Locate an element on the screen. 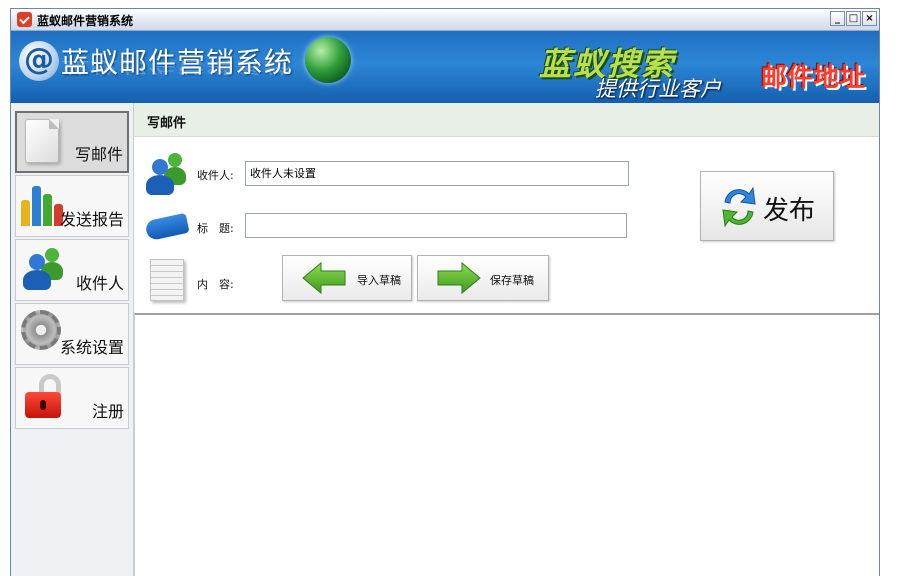 The height and width of the screenshot is (576, 900). maximize-button: □ is located at coordinates (853, 18).